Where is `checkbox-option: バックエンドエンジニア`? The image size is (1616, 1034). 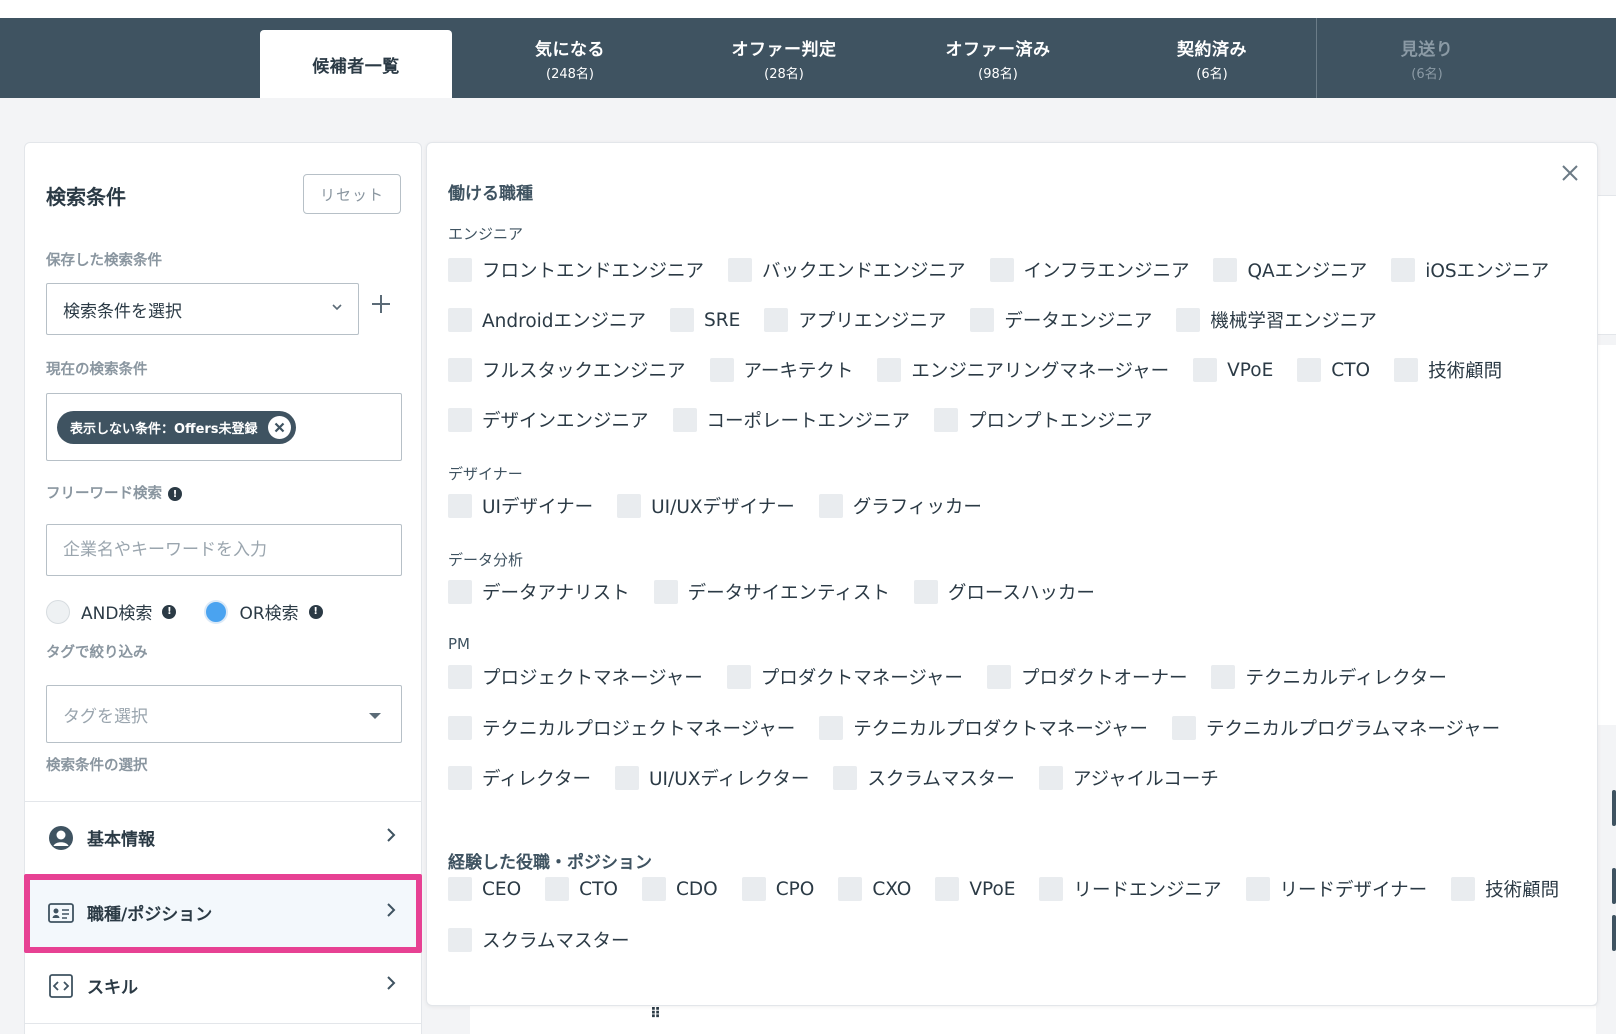 checkbox-option: バックエンドエンジニア is located at coordinates (847, 270).